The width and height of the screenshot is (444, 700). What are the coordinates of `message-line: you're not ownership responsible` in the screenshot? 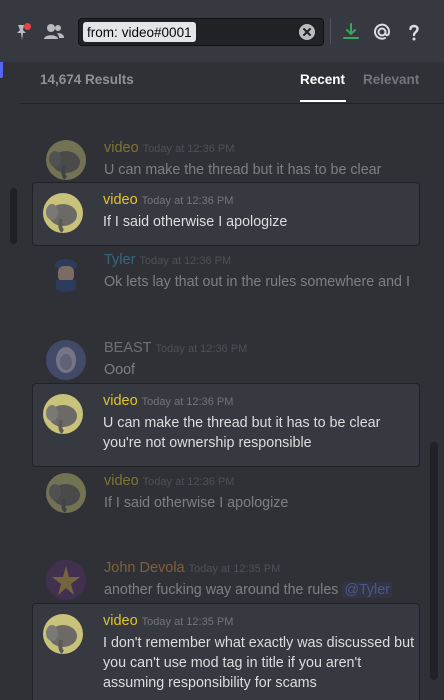 It's located at (207, 443).